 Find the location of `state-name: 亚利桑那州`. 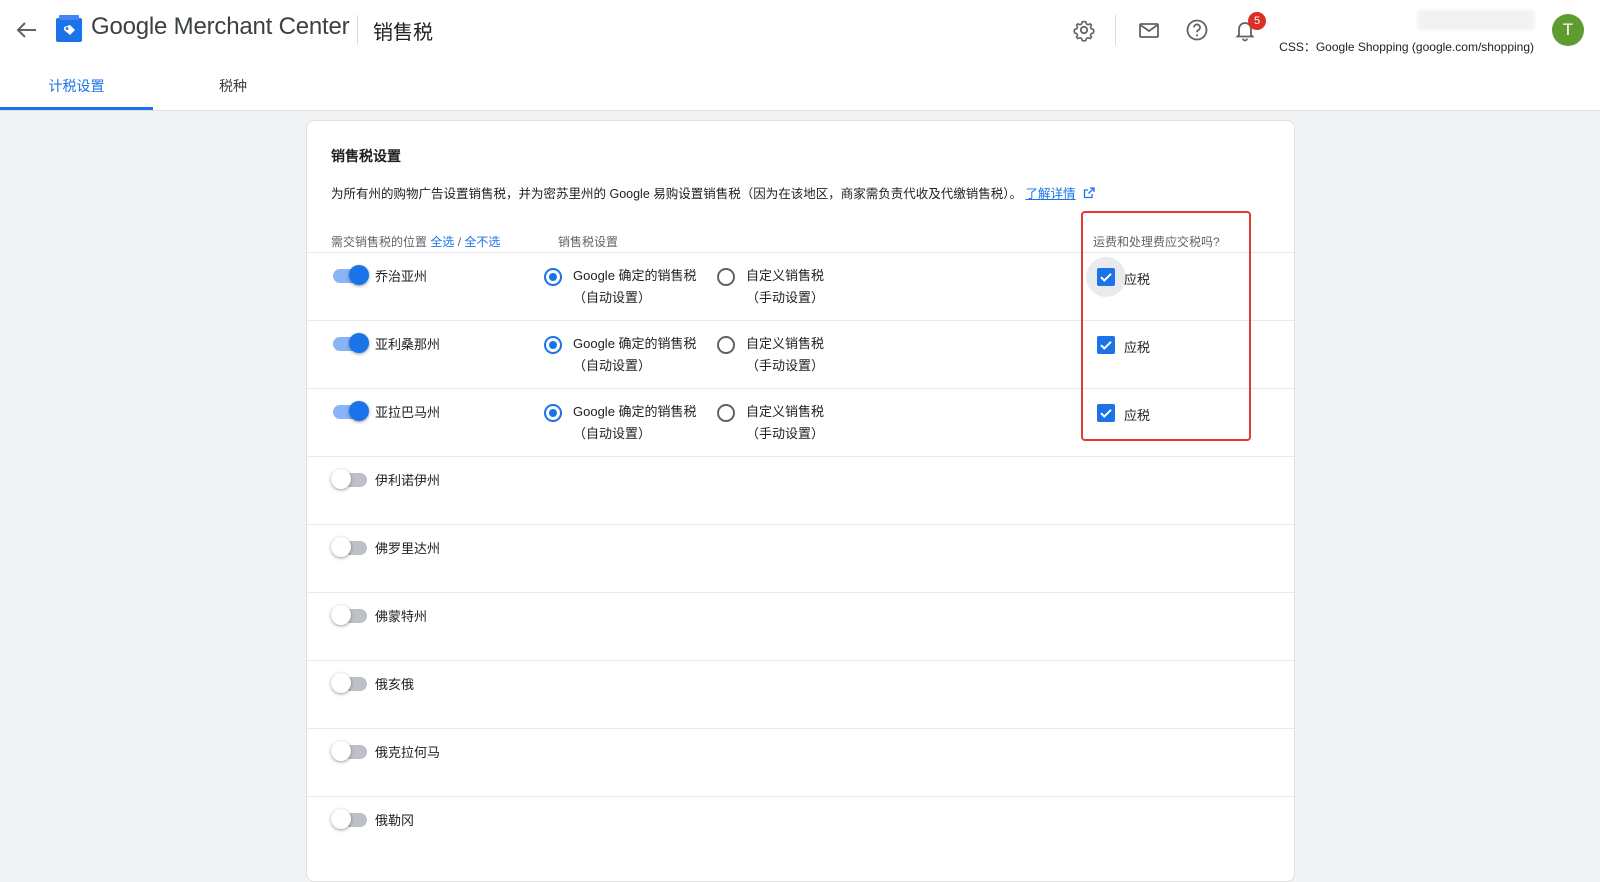

state-name: 亚利桑那州 is located at coordinates (408, 344).